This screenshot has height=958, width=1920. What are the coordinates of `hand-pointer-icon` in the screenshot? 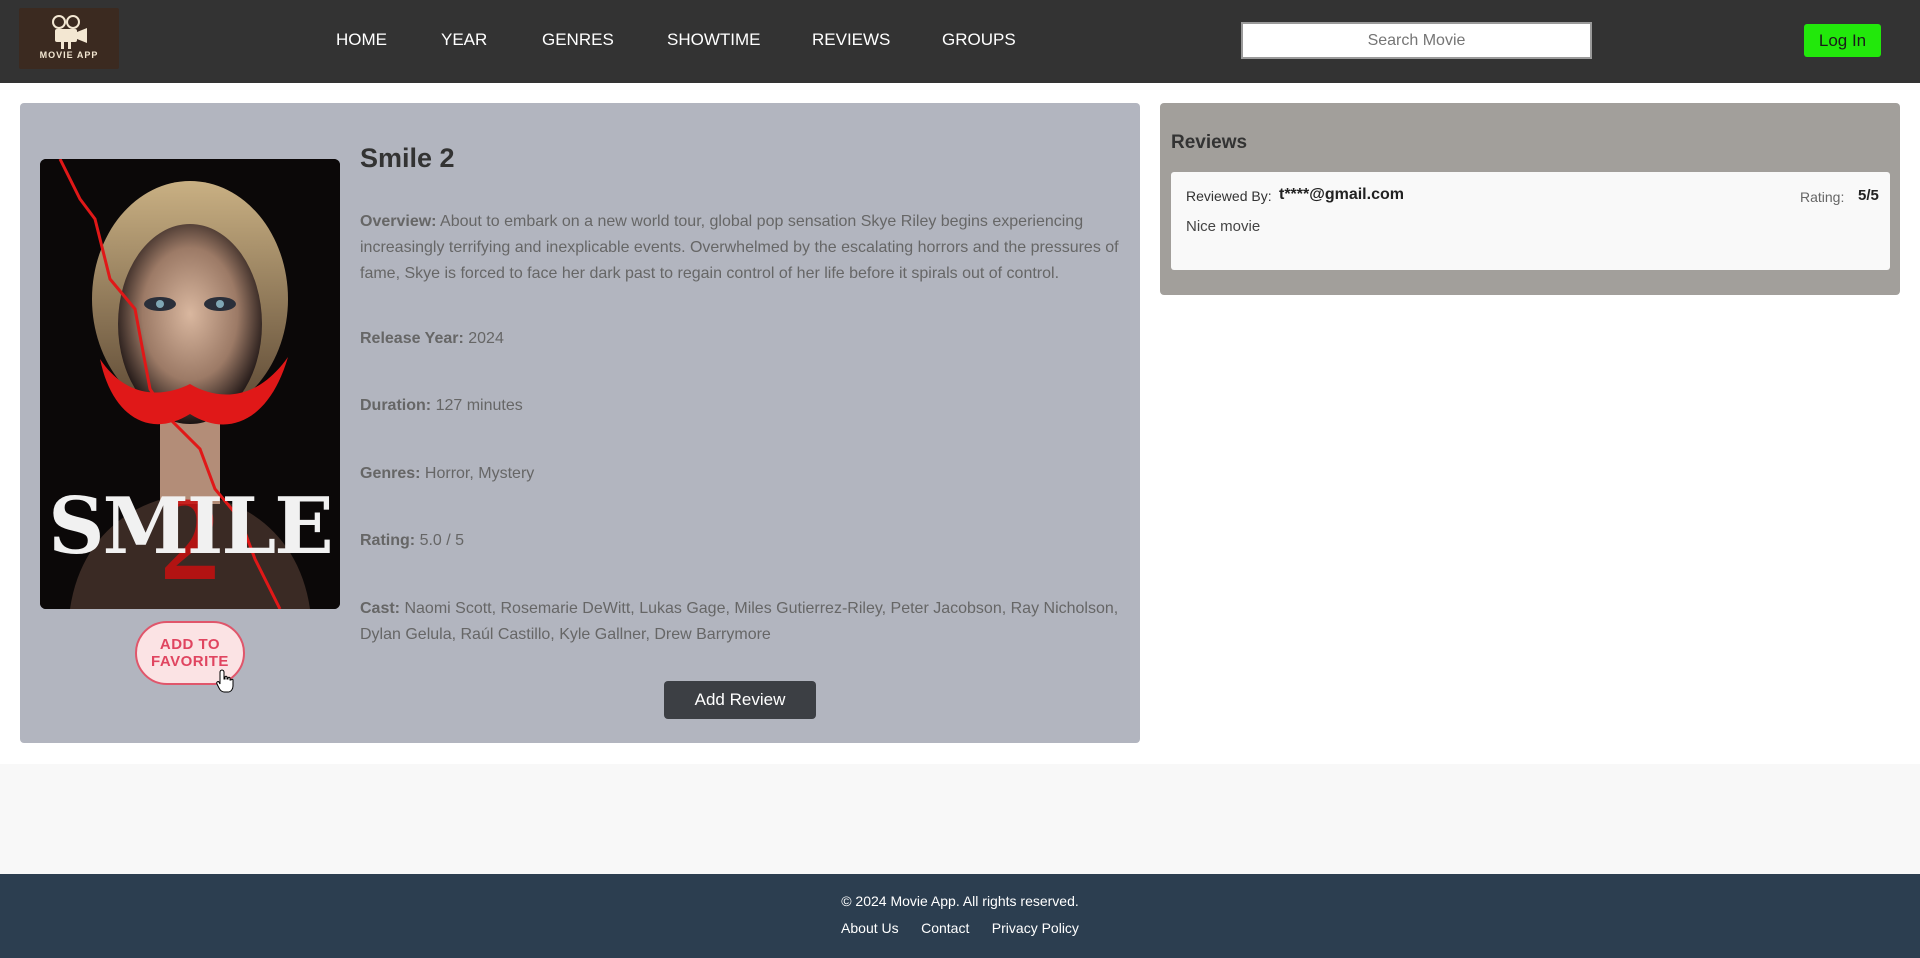 It's located at (225, 681).